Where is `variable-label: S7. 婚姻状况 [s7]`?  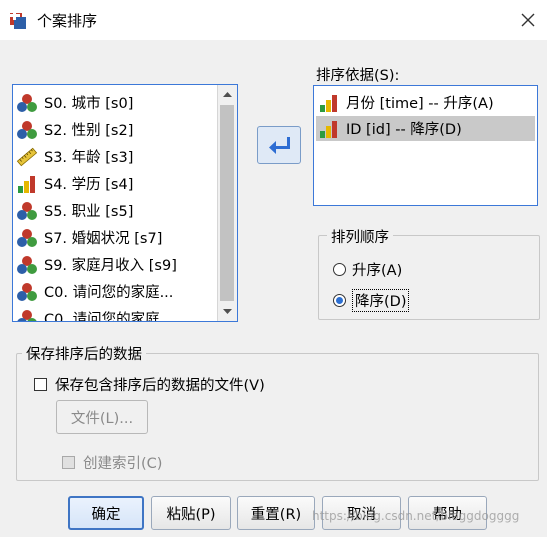
variable-label: S7. 婚姻状况 [s7] is located at coordinates (103, 239).